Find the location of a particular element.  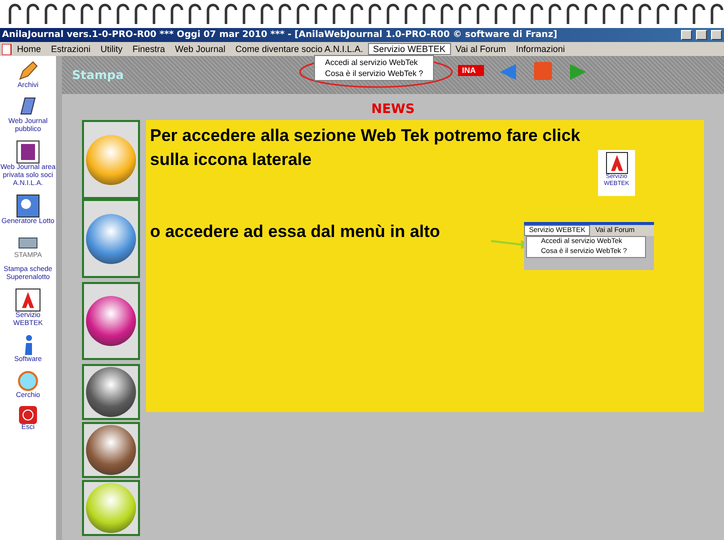

news-text: o accedere ad essa dal menù in alto is located at coordinates (295, 232).